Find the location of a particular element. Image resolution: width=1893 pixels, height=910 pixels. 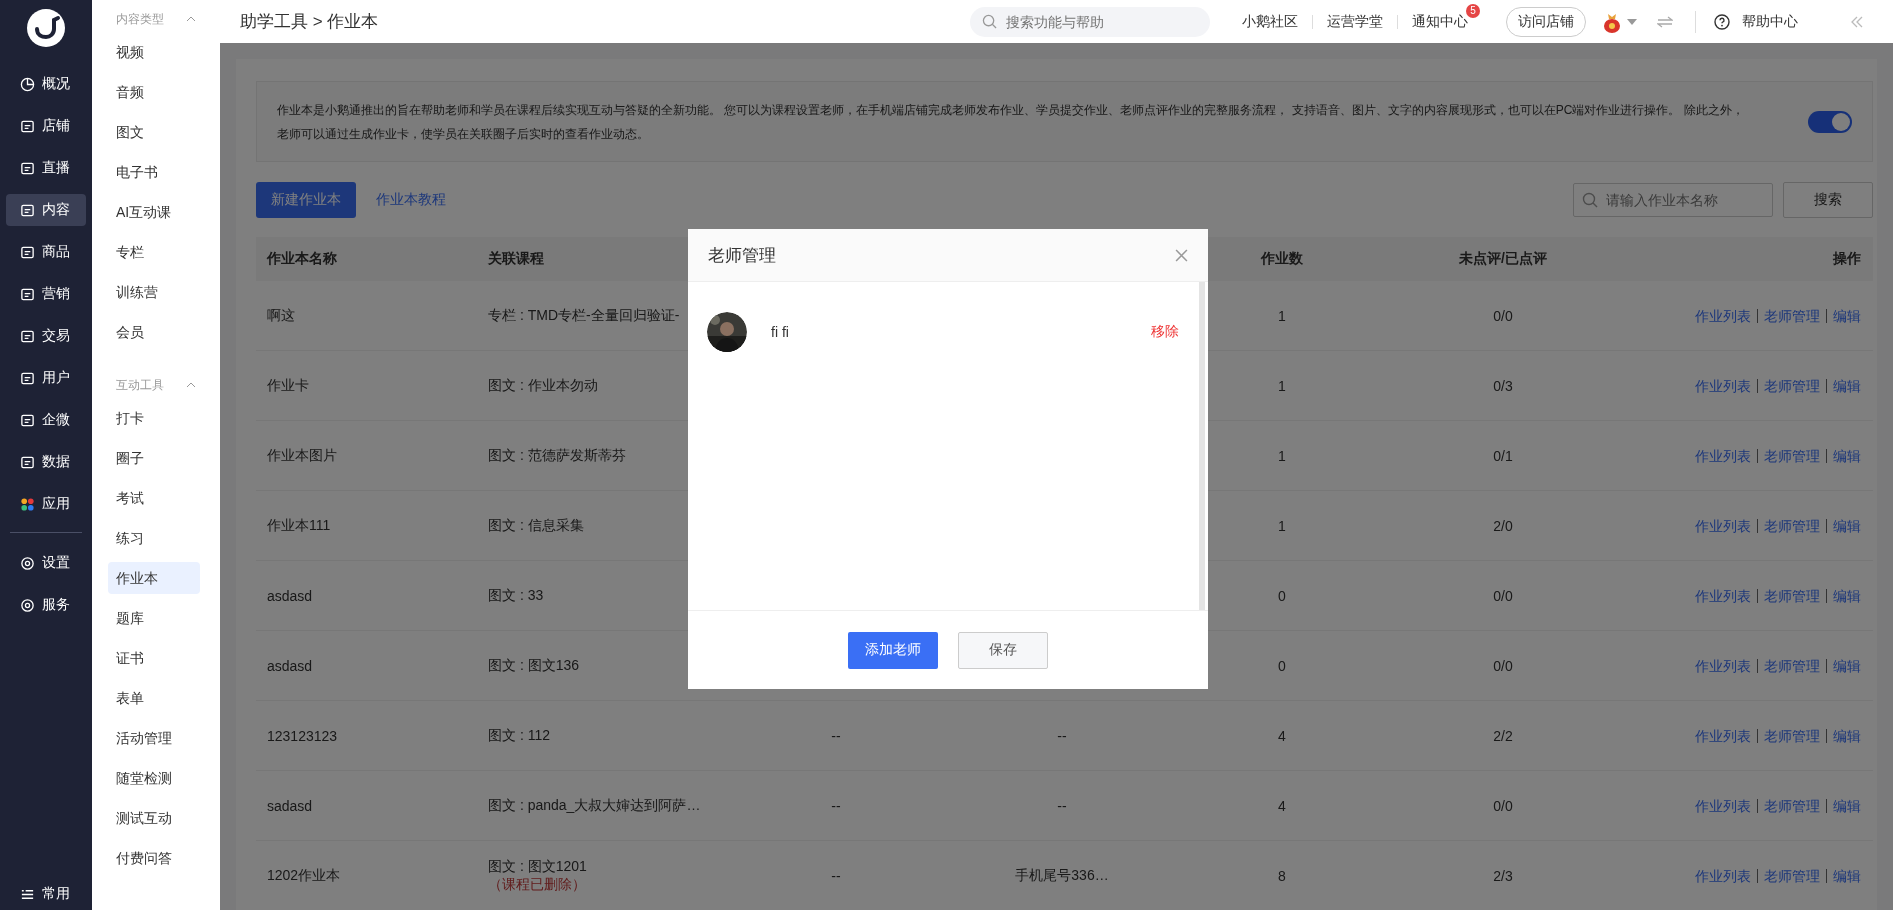

submenu-item: 付费问答 is located at coordinates (154, 858).